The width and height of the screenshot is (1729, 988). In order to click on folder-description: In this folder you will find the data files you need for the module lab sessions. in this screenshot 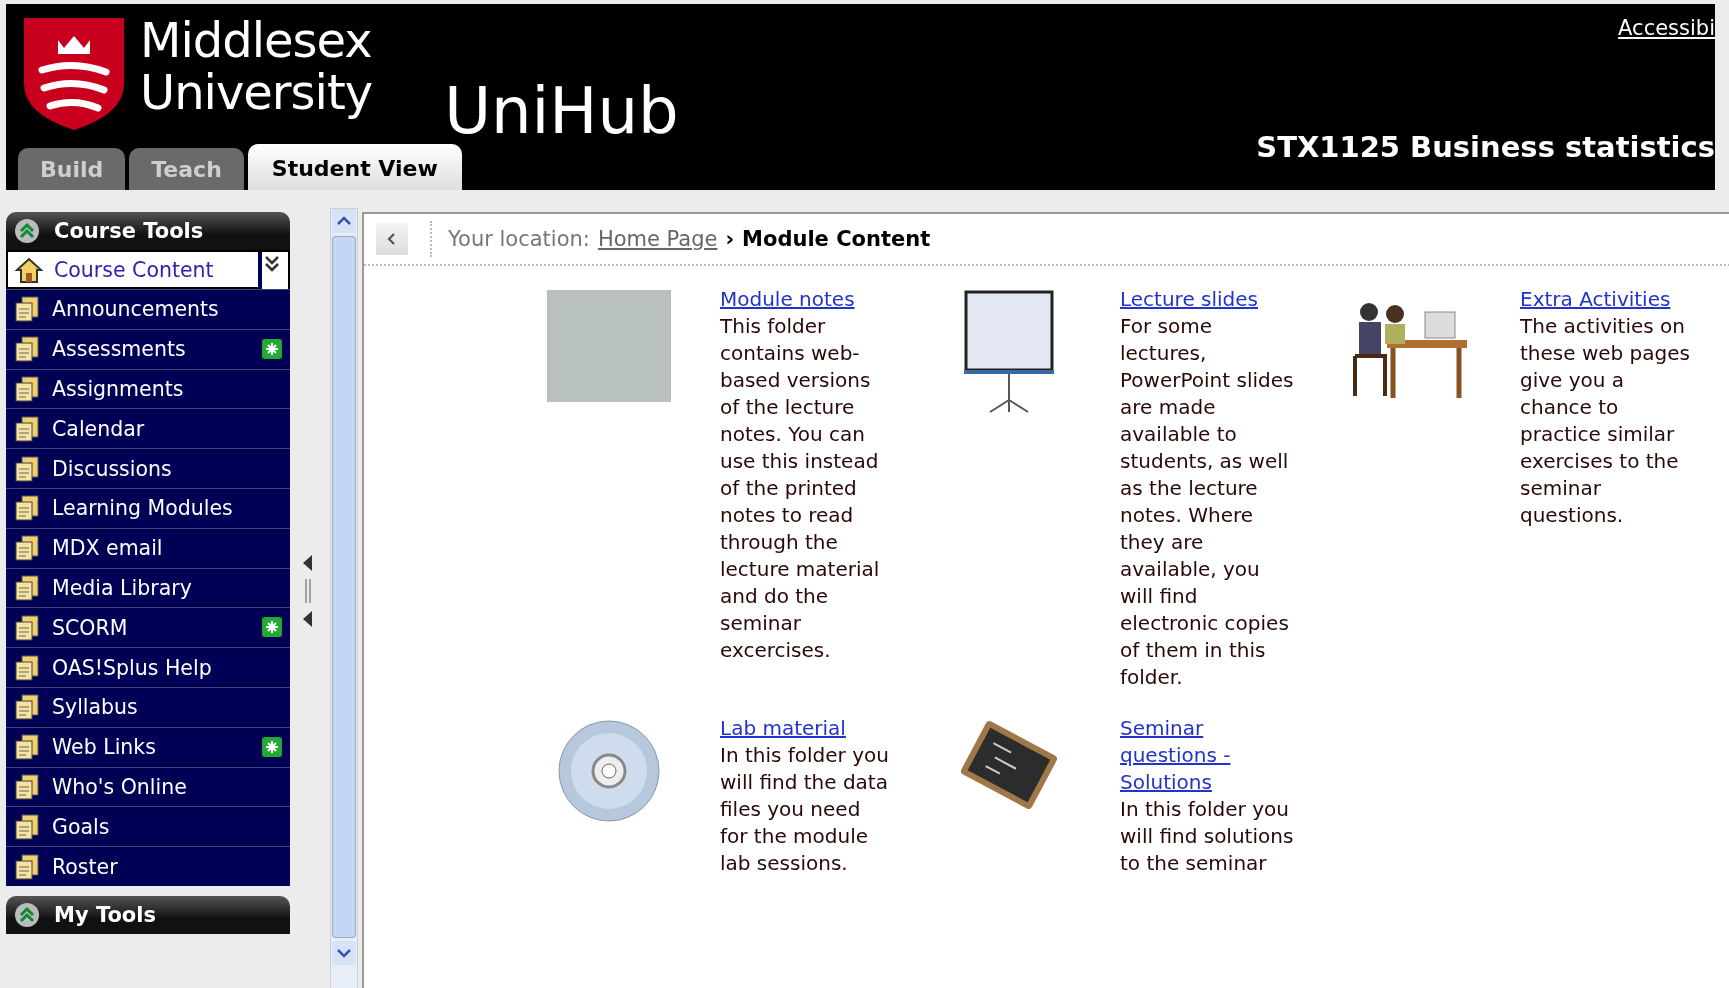, I will do `click(805, 809)`.